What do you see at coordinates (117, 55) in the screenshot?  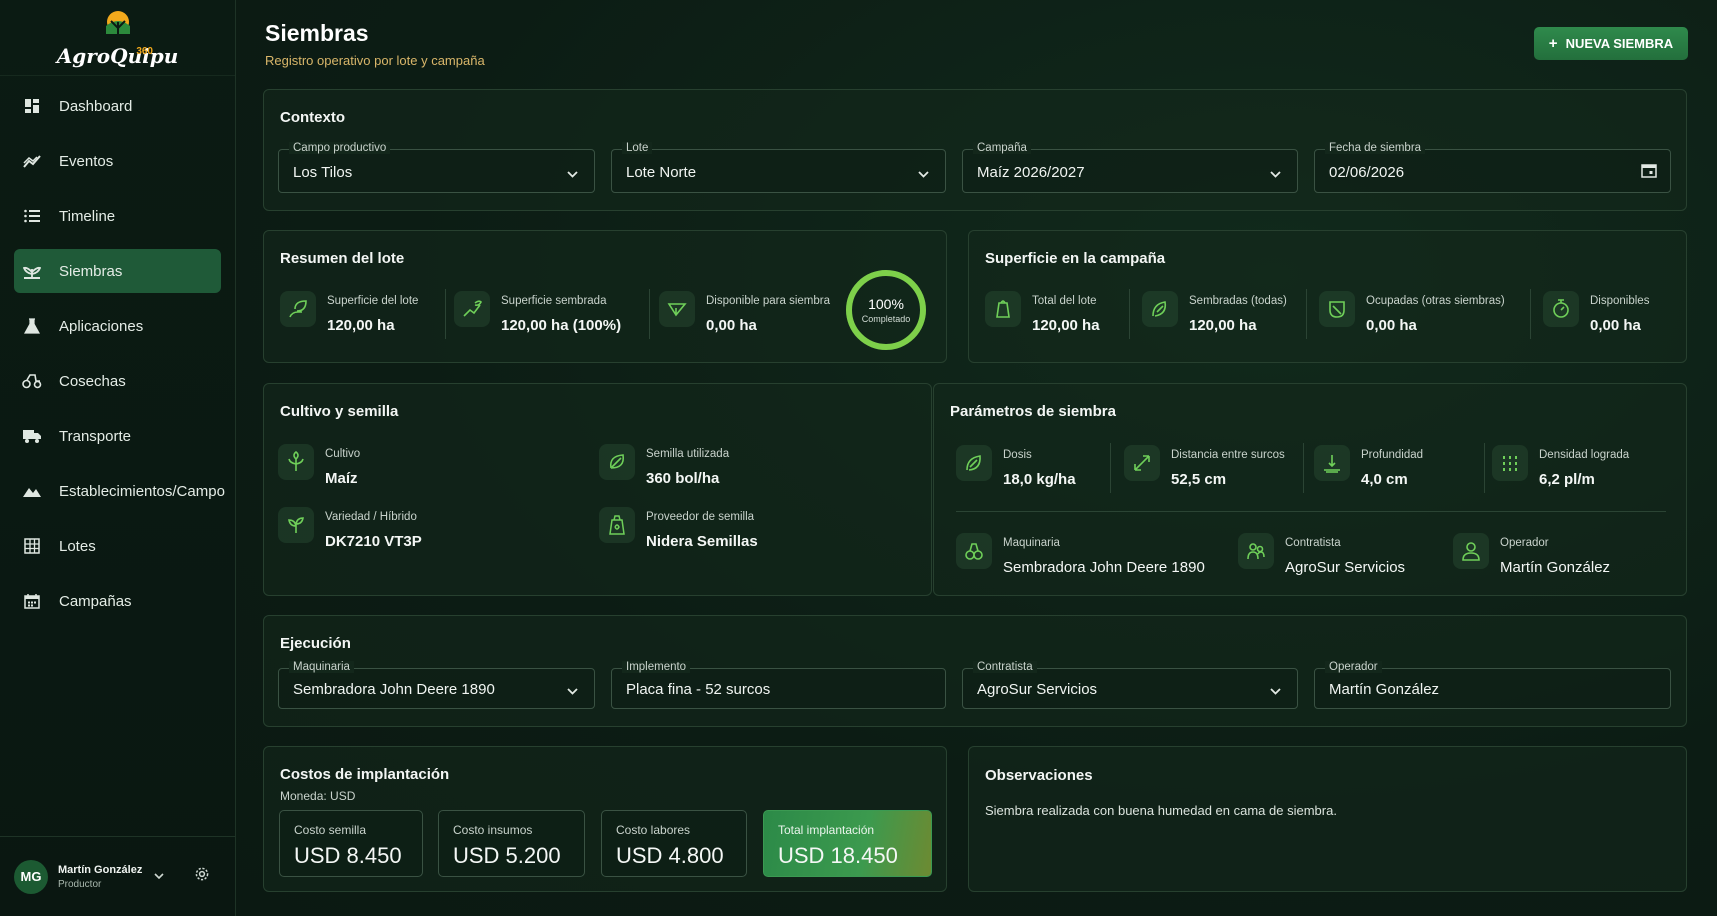 I see `logo-text: AgroQuipu` at bounding box center [117, 55].